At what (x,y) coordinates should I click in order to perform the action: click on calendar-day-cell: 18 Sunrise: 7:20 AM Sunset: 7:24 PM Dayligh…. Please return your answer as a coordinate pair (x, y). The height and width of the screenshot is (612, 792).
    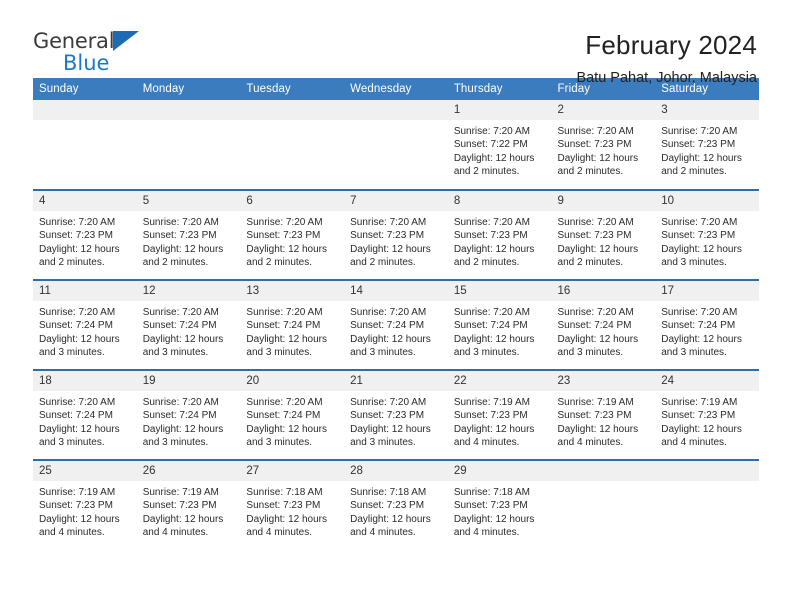
    Looking at the image, I should click on (85, 414).